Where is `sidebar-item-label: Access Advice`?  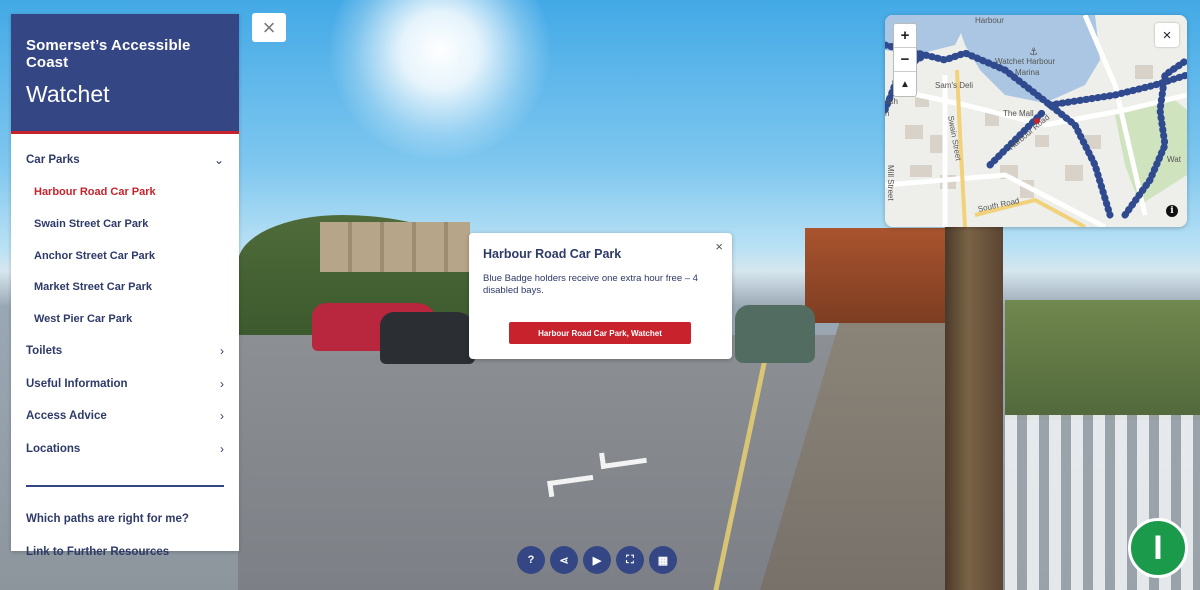 sidebar-item-label: Access Advice is located at coordinates (66, 416).